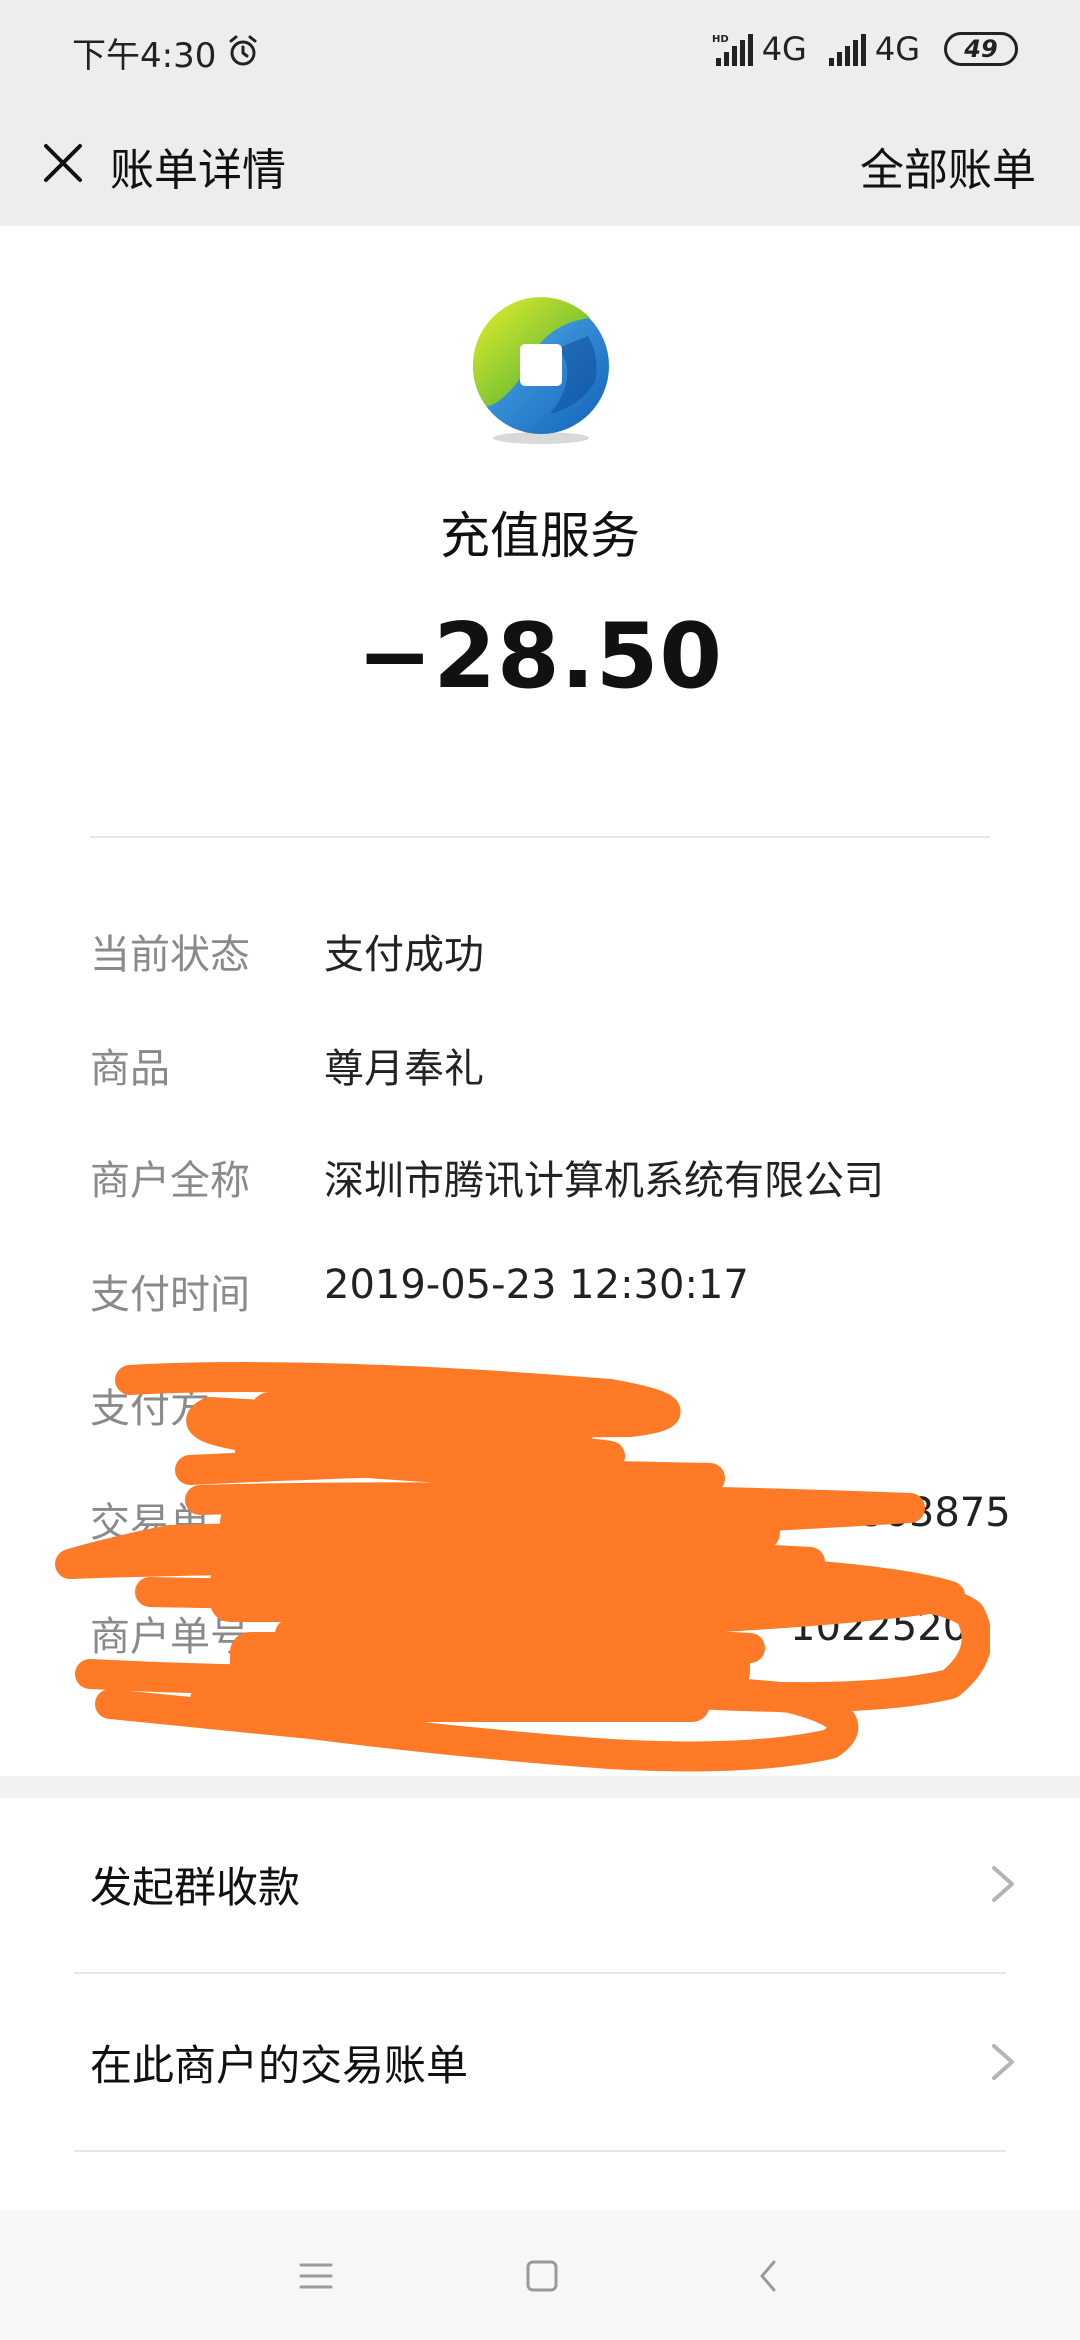 This screenshot has width=1080, height=2340. I want to click on detail-value: 863875, so click(934, 1513).